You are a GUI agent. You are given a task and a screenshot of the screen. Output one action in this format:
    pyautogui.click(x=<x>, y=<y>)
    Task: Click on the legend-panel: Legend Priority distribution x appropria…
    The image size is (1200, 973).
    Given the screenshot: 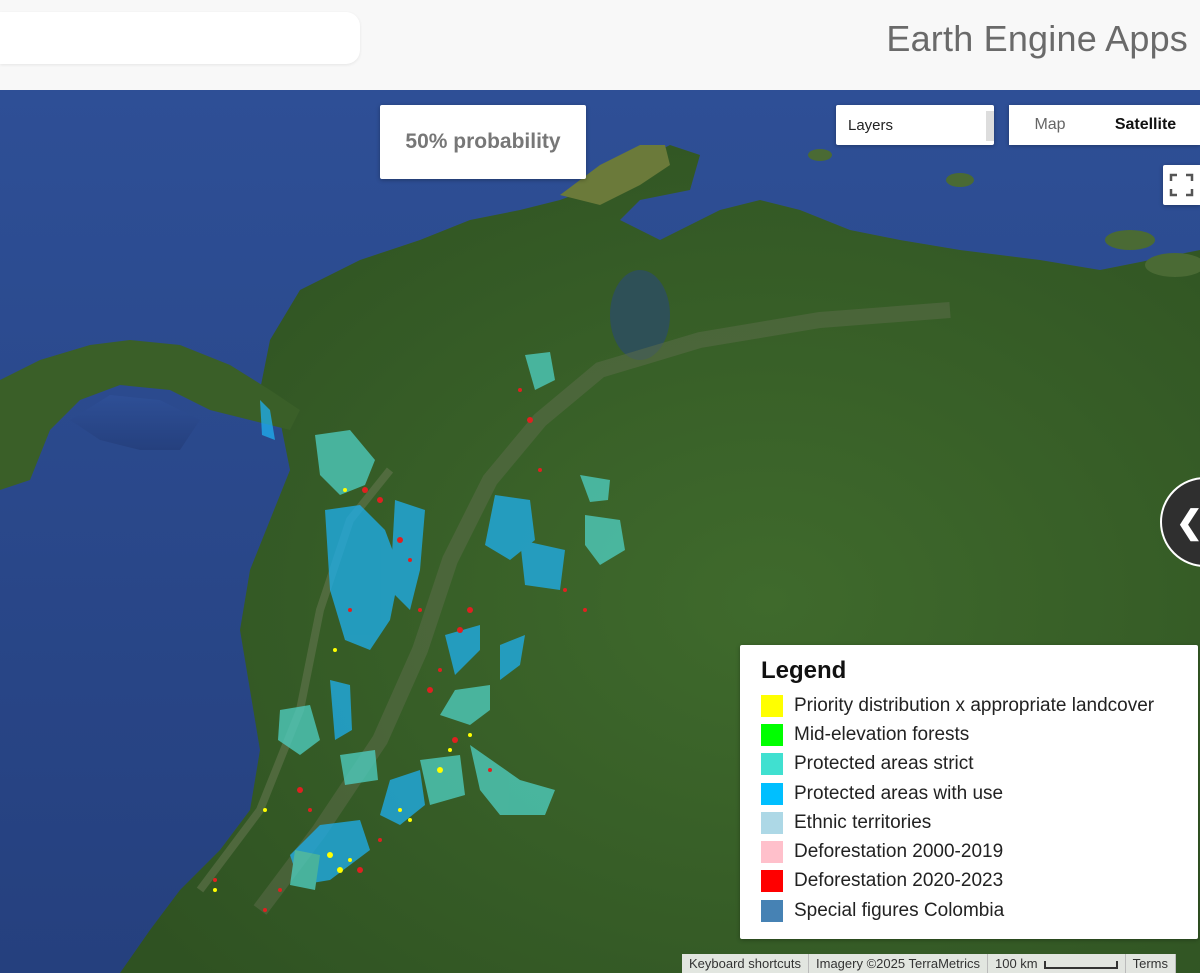 What is the action you would take?
    pyautogui.click(x=969, y=792)
    